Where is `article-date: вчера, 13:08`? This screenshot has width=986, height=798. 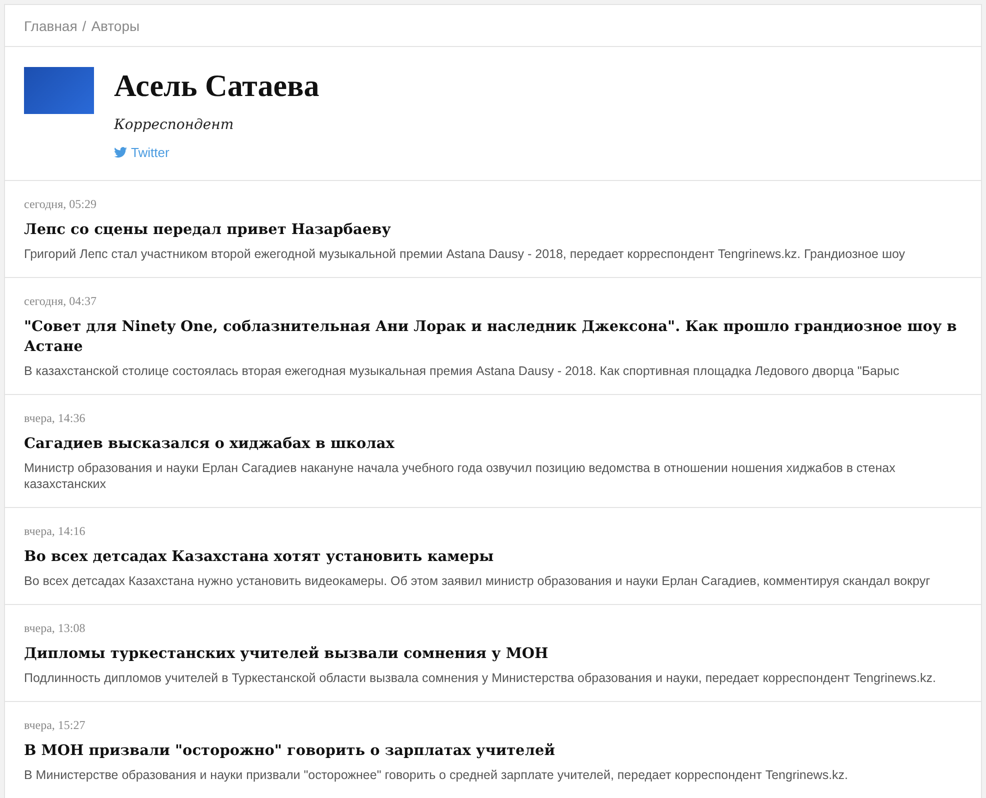 article-date: вчера, 13:08 is located at coordinates (55, 628).